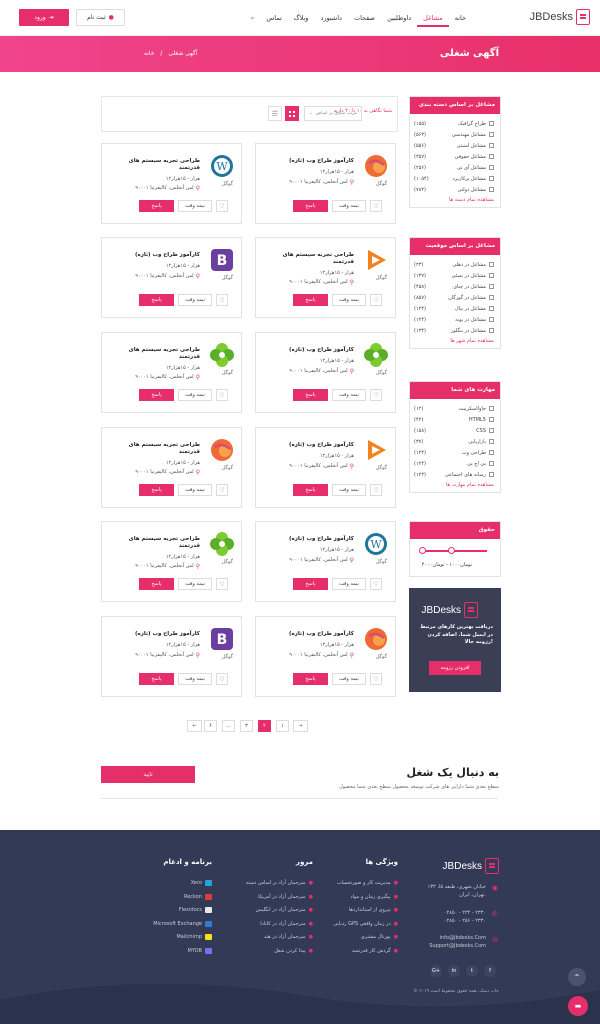 This screenshot has height=1024, width=600. What do you see at coordinates (578, 1006) in the screenshot?
I see `chat-button: ▬` at bounding box center [578, 1006].